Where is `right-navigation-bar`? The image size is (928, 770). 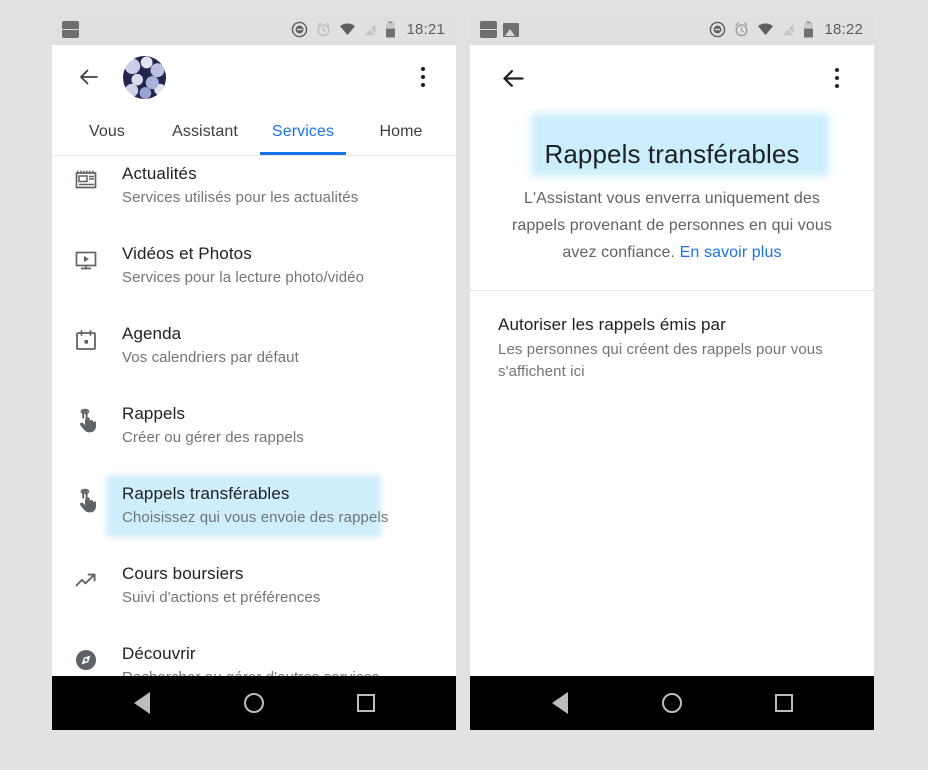
right-navigation-bar is located at coordinates (672, 703).